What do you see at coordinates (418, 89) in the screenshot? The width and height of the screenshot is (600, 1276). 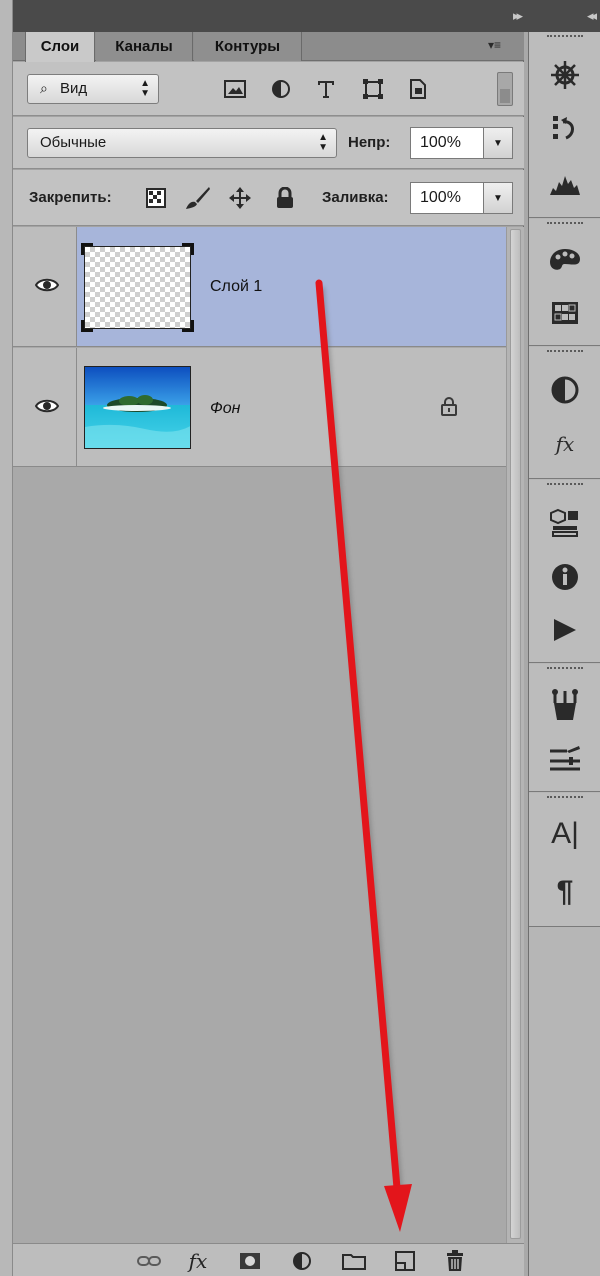 I see `smart-object-filter-icon` at bounding box center [418, 89].